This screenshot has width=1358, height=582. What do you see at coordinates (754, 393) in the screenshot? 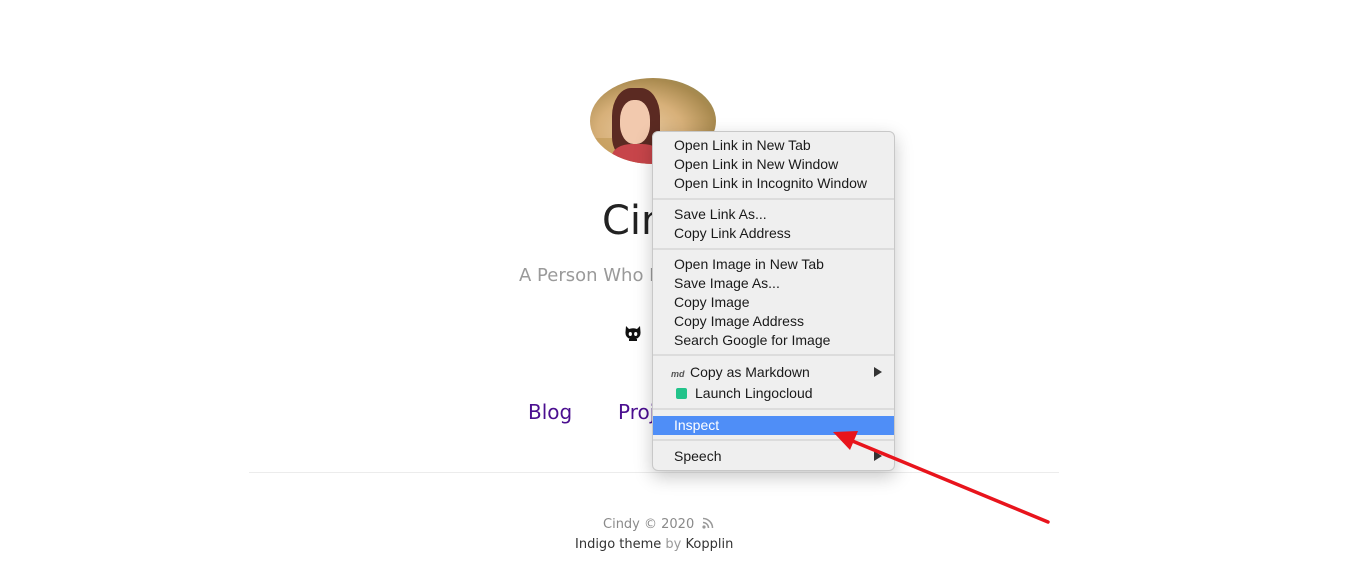
I see `menu-item-label: Launch Lingocloud` at bounding box center [754, 393].